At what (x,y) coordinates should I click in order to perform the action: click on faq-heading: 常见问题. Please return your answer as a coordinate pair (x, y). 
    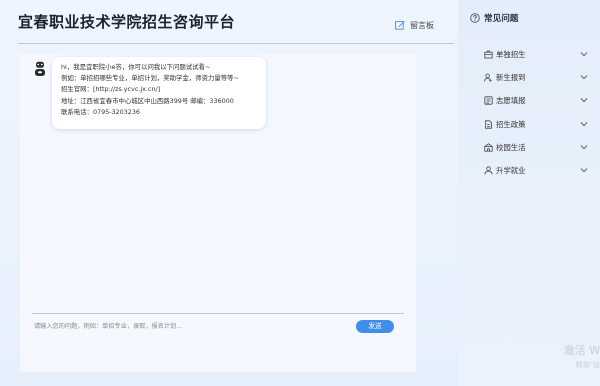
    Looking at the image, I should click on (494, 18).